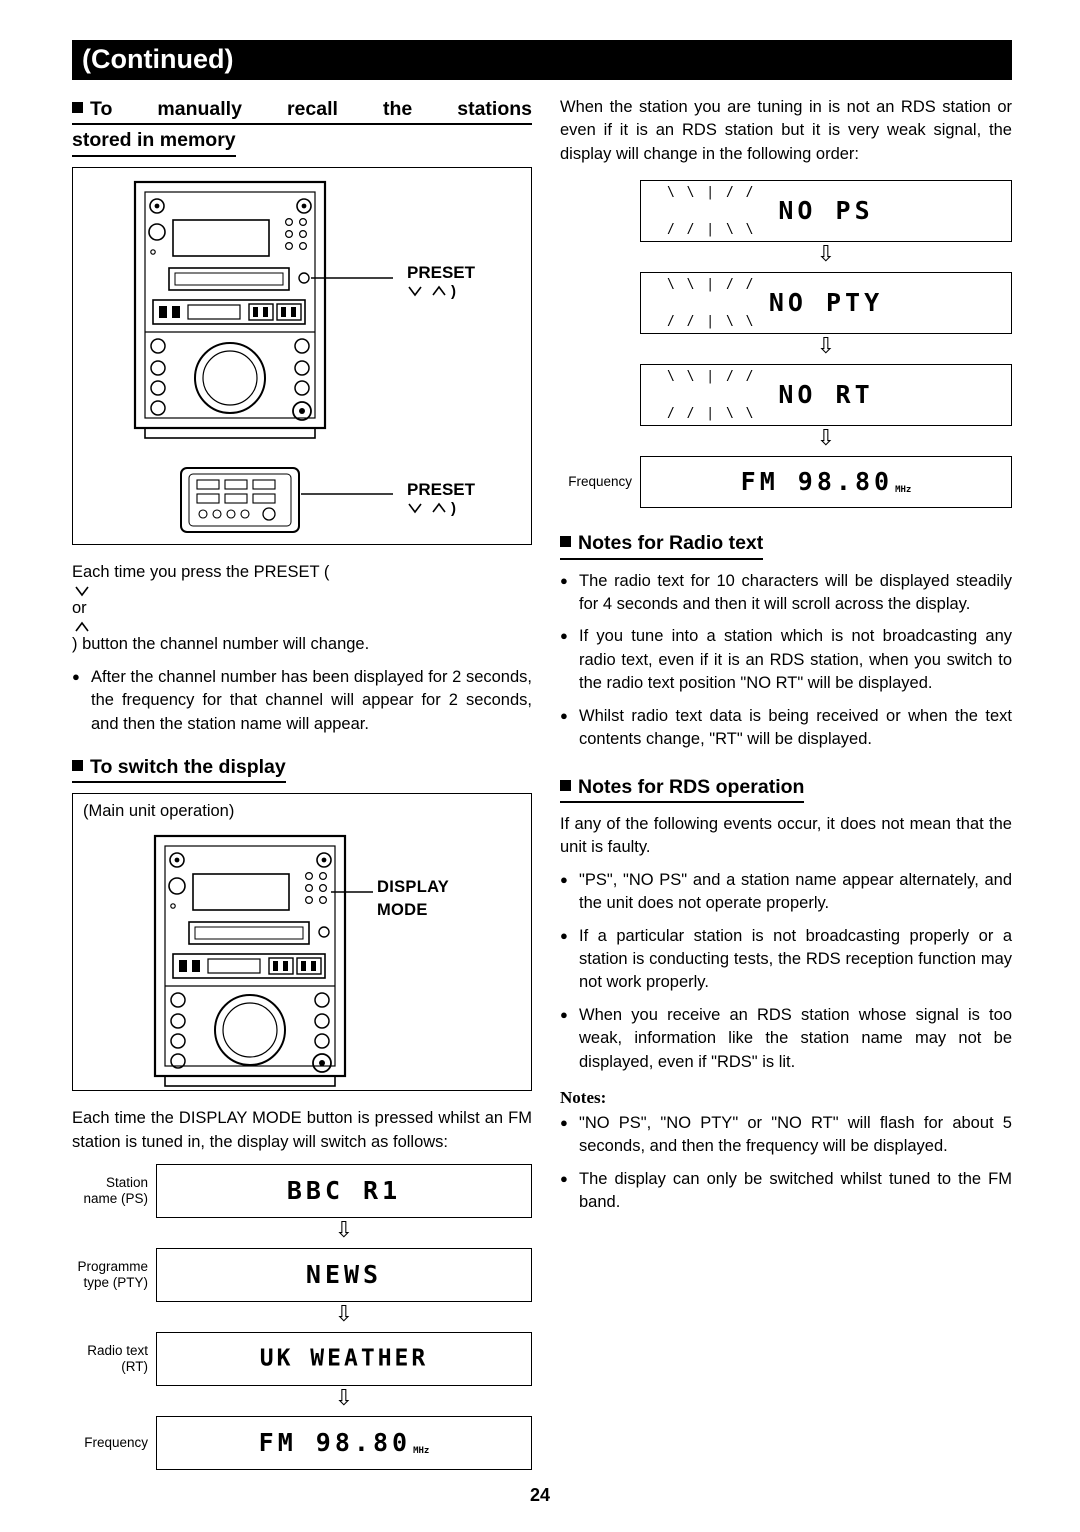  Describe the element at coordinates (82, 591) in the screenshot. I see `down-arrow-icon` at that location.